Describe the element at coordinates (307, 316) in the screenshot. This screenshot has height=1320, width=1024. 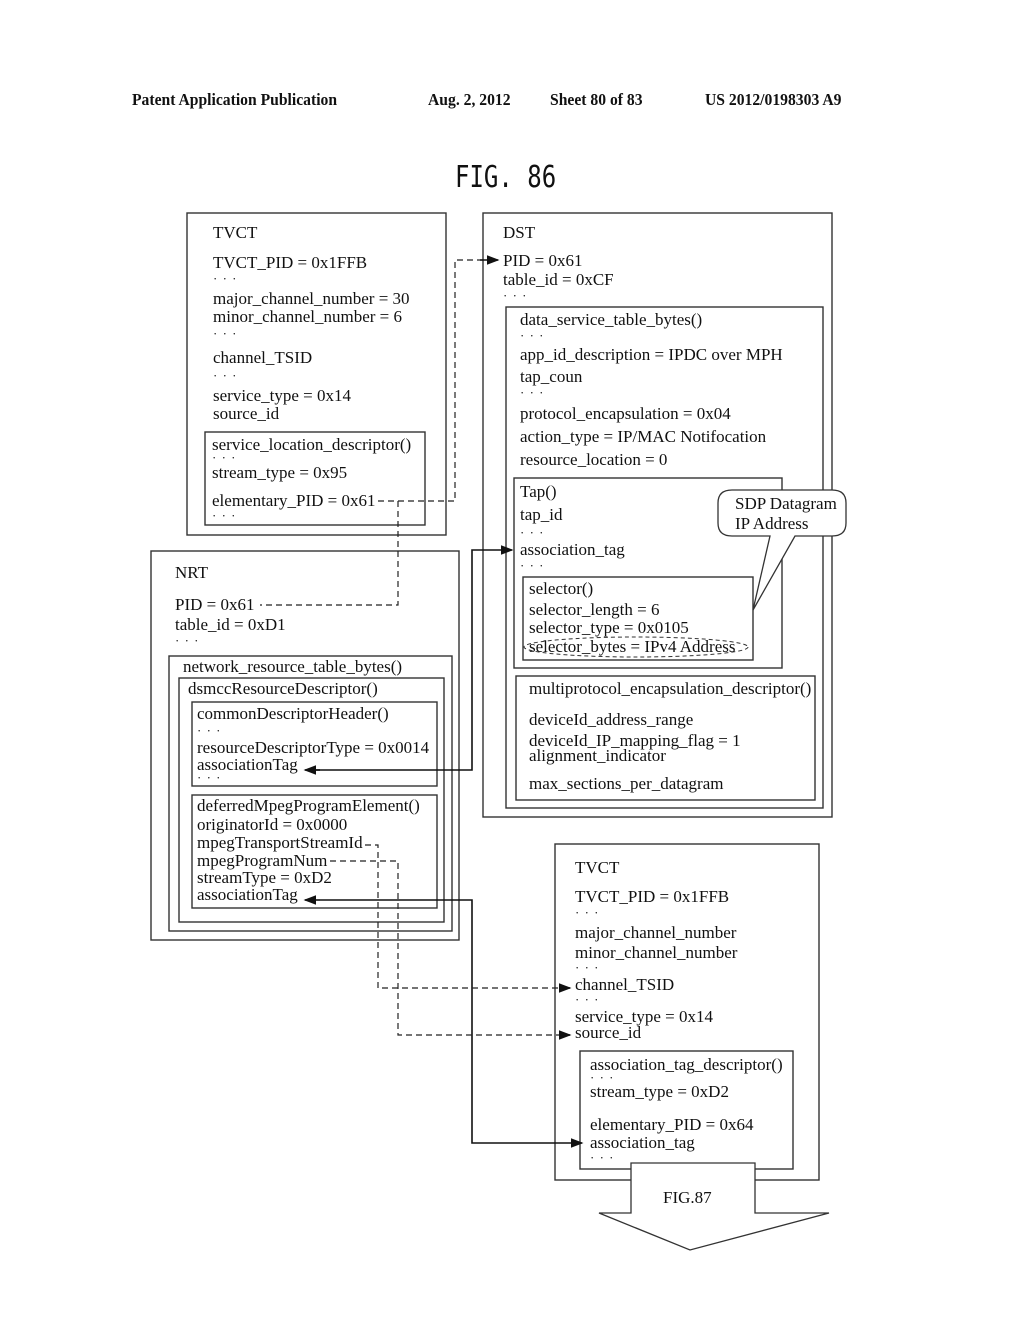
I see `tvct-top-minor: minor_channel_number = 6` at that location.